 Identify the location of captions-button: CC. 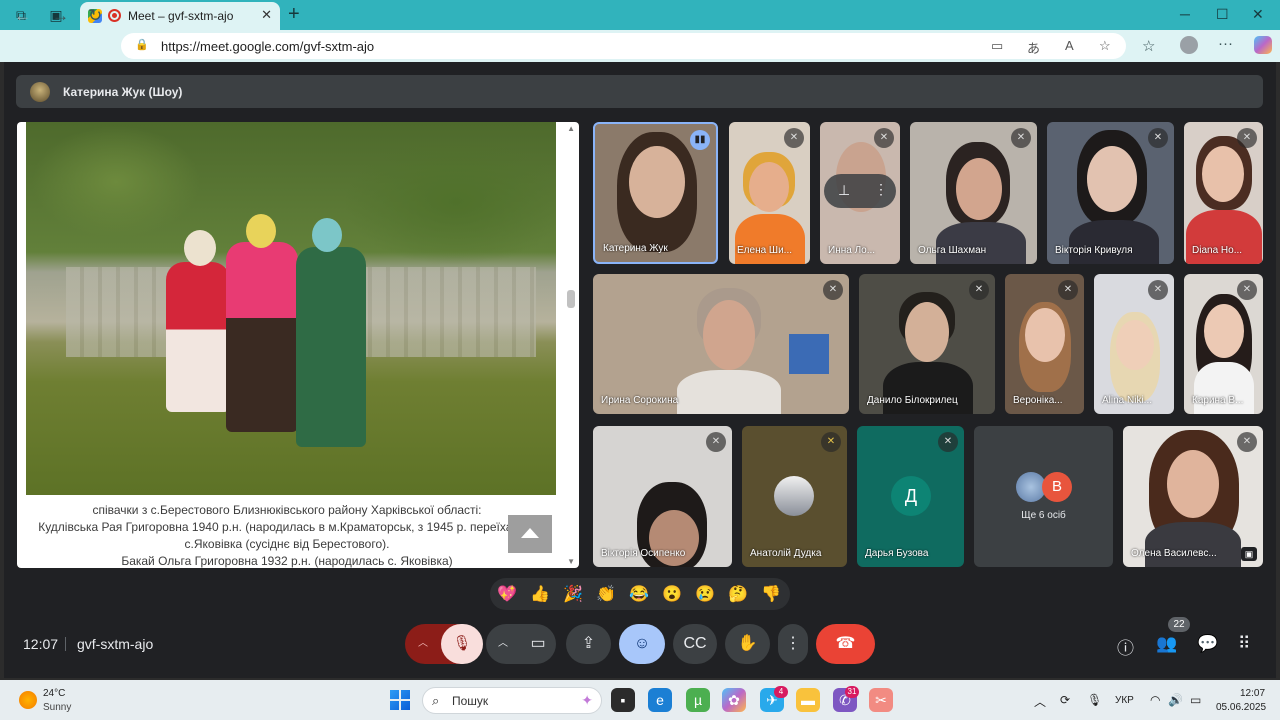
(695, 644).